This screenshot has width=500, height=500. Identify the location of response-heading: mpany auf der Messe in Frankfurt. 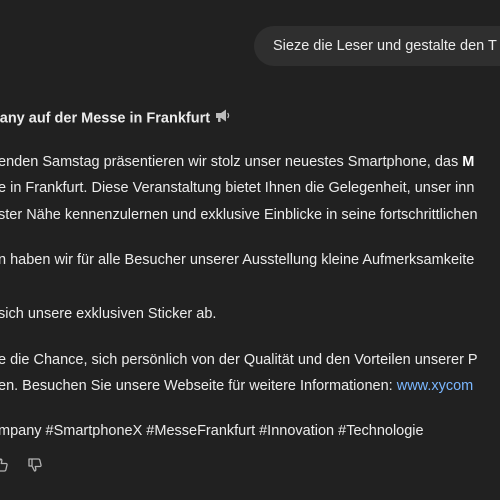
(115, 118).